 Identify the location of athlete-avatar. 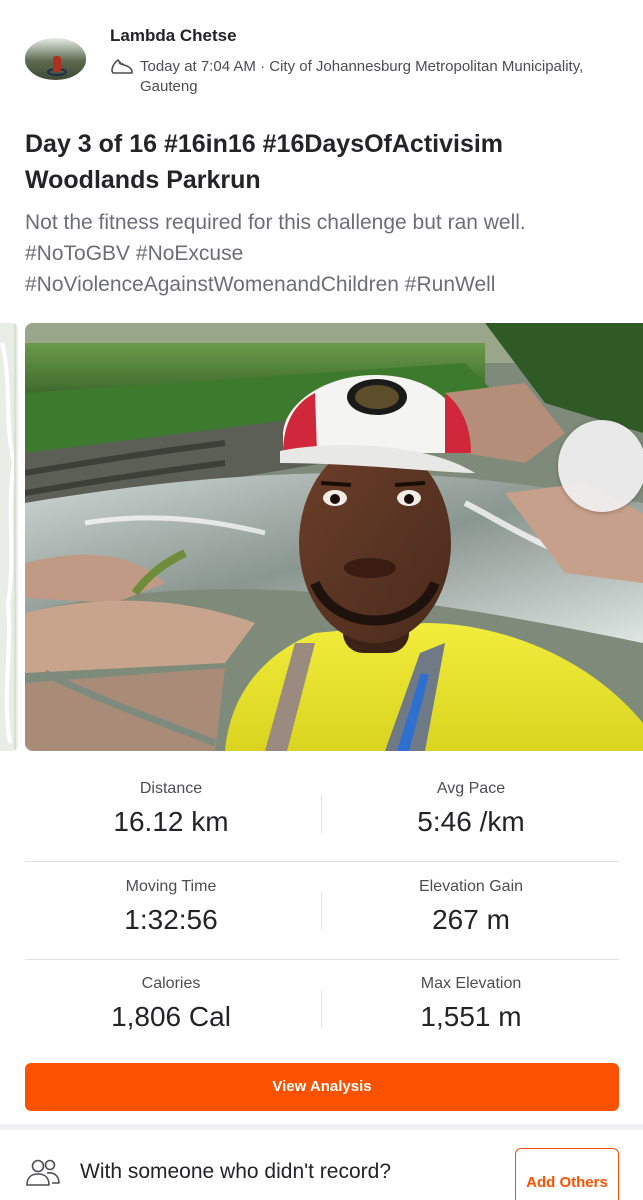
(55, 59).